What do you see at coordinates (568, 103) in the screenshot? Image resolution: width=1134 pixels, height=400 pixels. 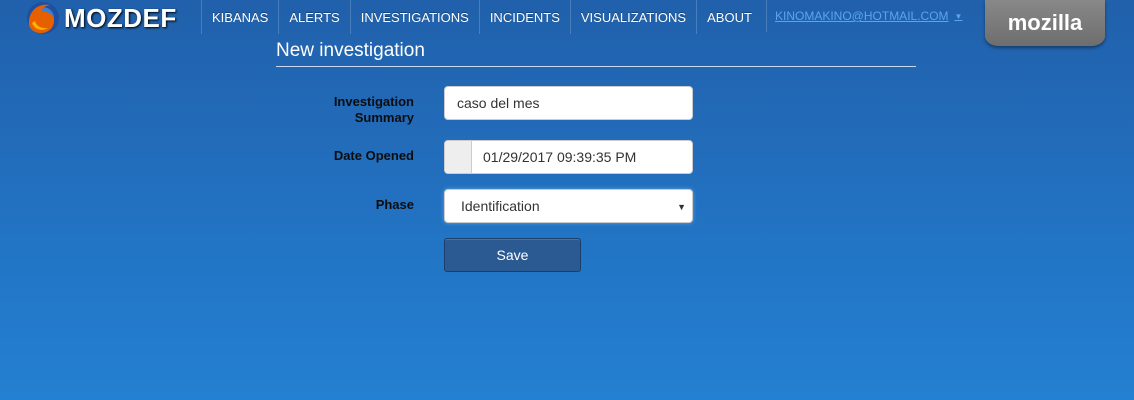 I see `summary-input: caso del mes` at bounding box center [568, 103].